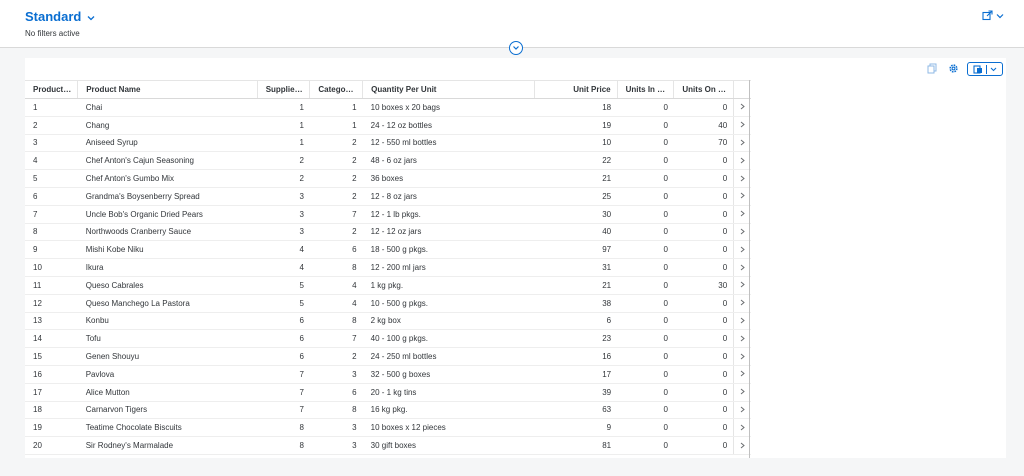 The height and width of the screenshot is (476, 1024). I want to click on cell-product-name: Grandma's Boysenberry Spread, so click(167, 196).